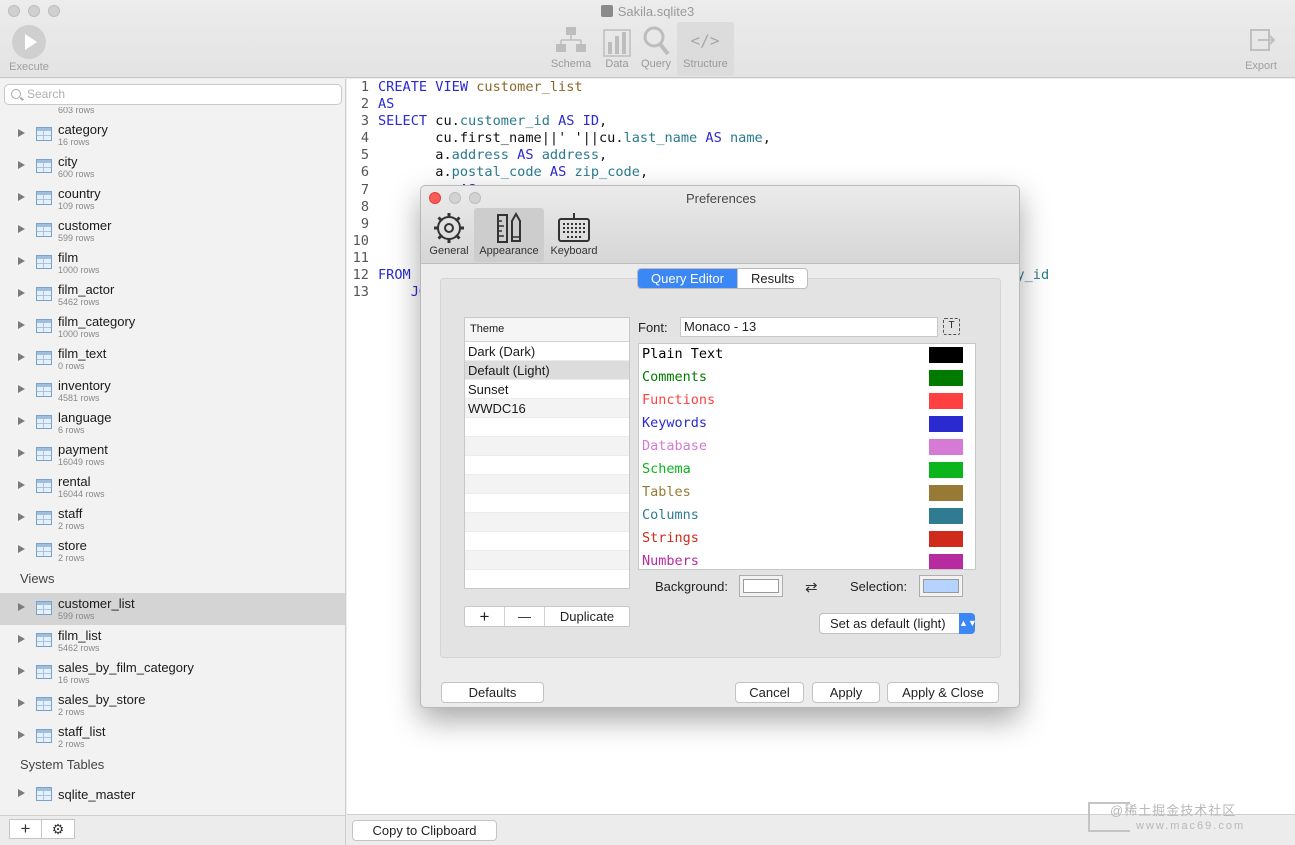 The image size is (1295, 845). Describe the element at coordinates (172, 519) in the screenshot. I see `sidebar-item-staff: staff 2 rows` at that location.